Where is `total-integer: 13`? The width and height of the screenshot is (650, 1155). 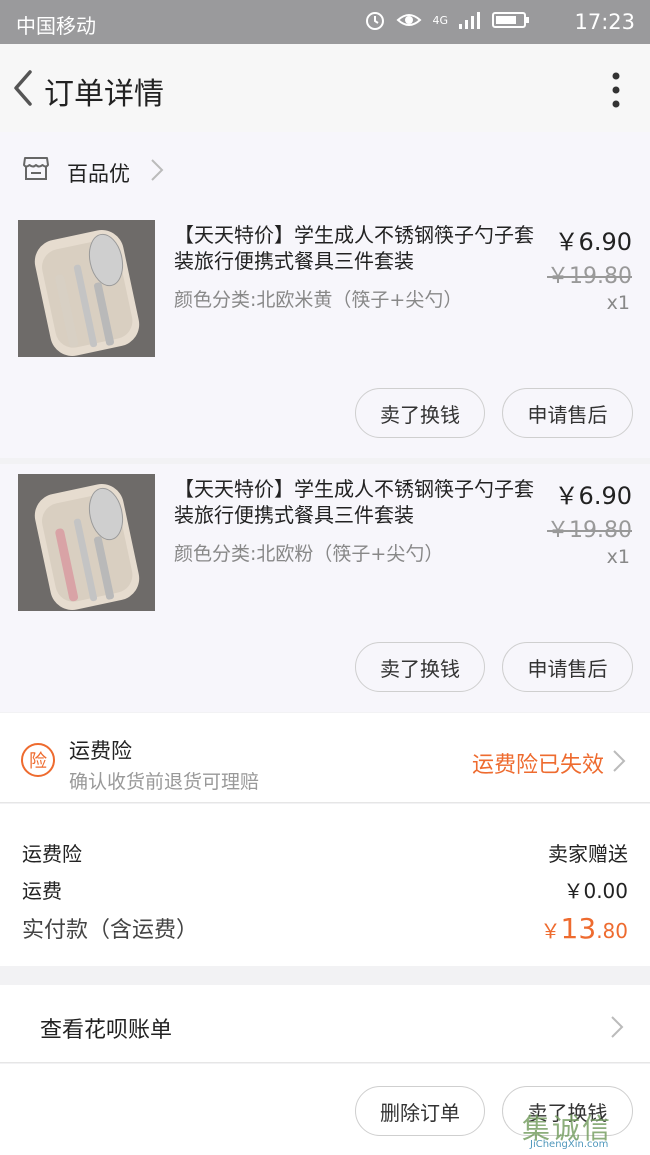
total-integer: 13 is located at coordinates (578, 928).